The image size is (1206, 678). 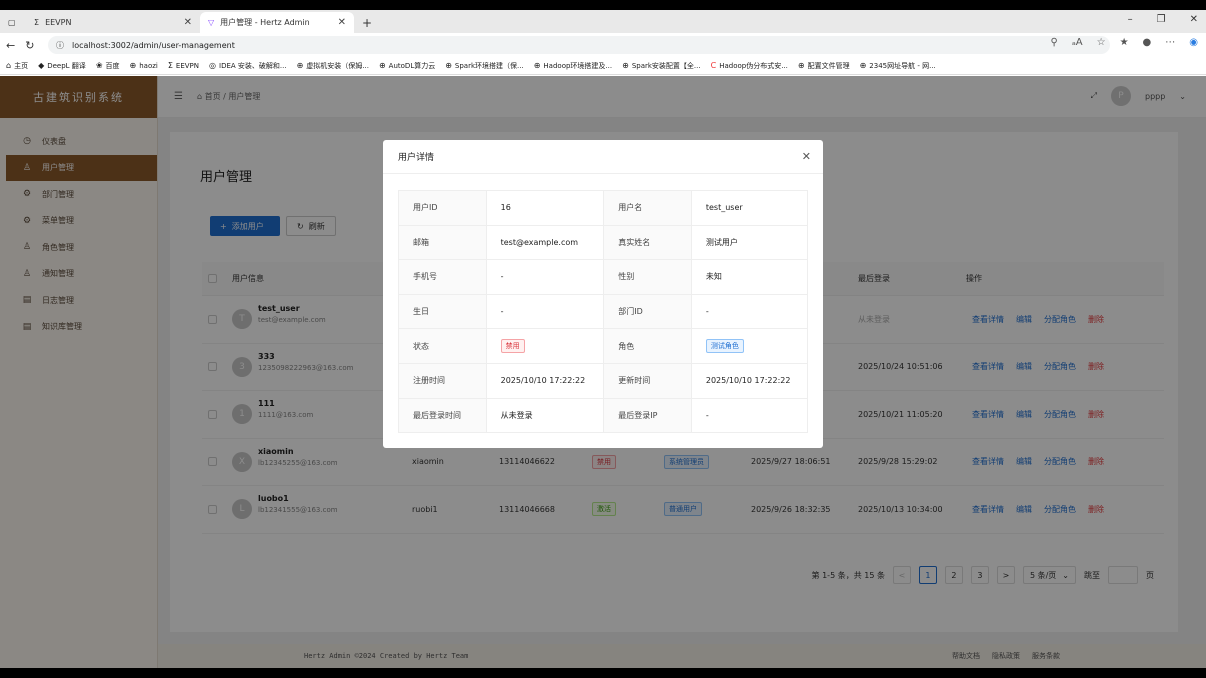 What do you see at coordinates (1130, 19) in the screenshot?
I see `minimize-icon: –` at bounding box center [1130, 19].